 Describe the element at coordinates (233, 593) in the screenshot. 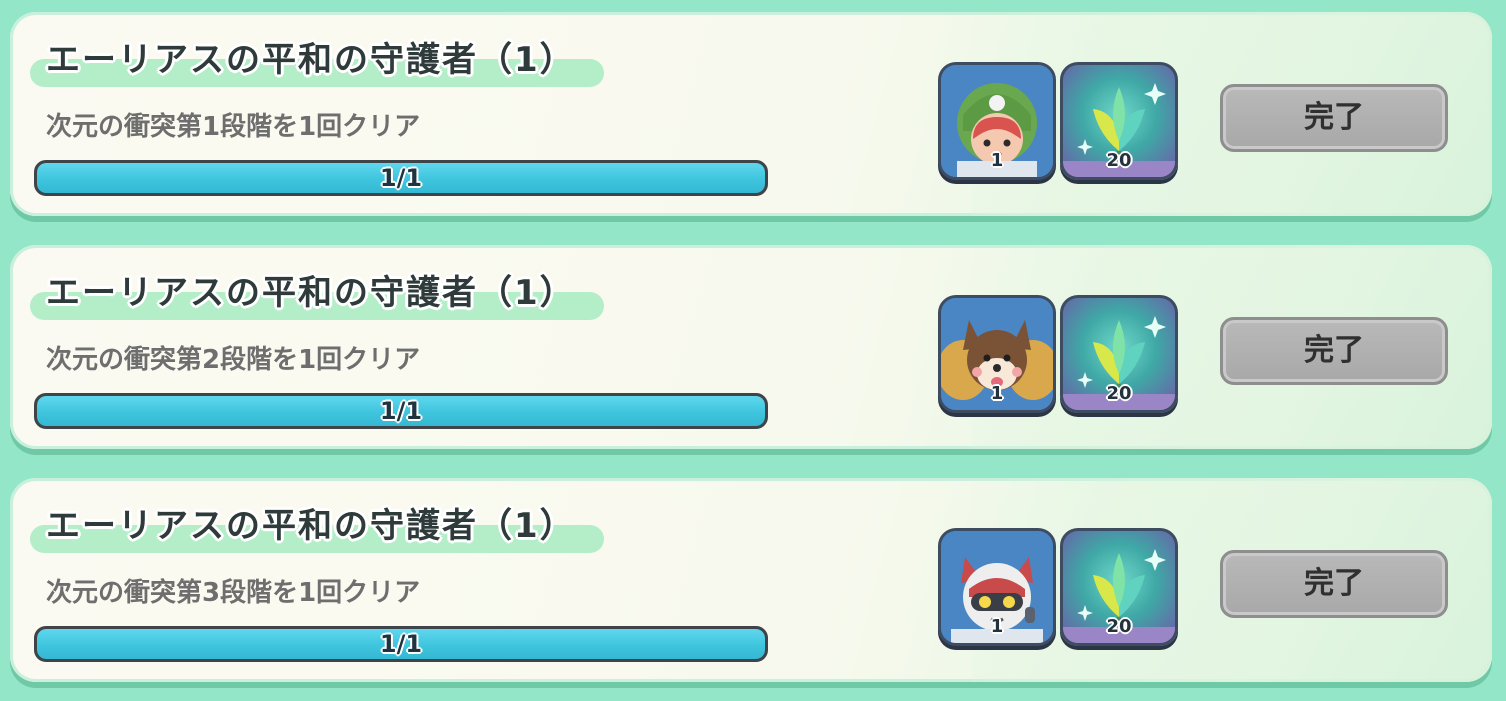

I see `quest-description: 次元の衝突第3段階を1回クリア` at that location.